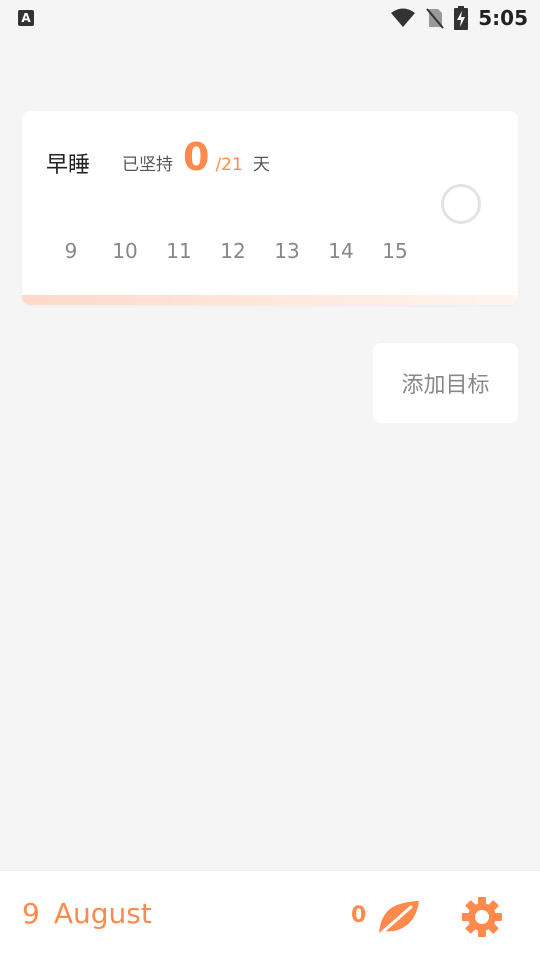  What do you see at coordinates (287, 251) in the screenshot?
I see `day-item: 13` at bounding box center [287, 251].